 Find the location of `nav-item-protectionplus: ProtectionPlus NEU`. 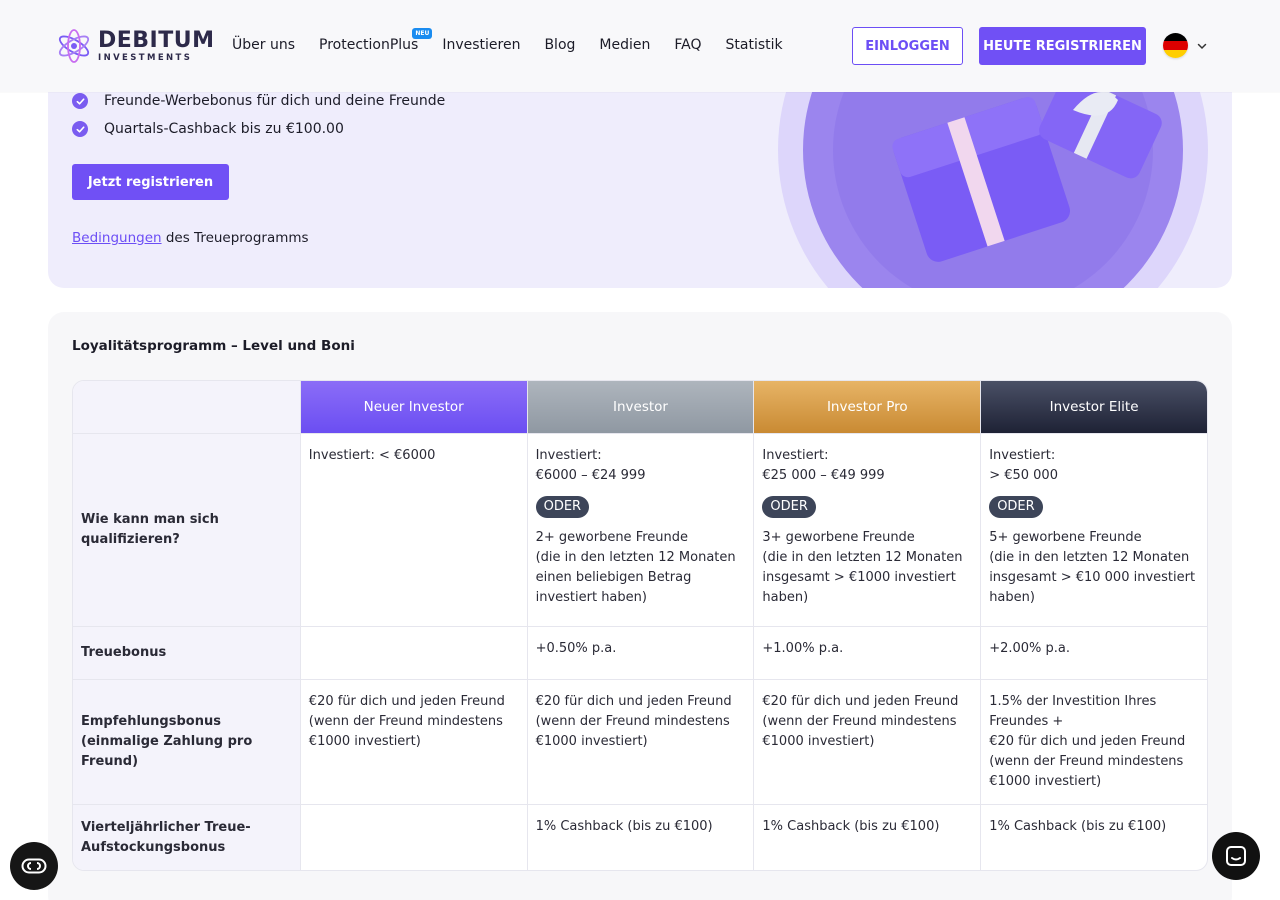

nav-item-protectionplus: ProtectionPlus NEU is located at coordinates (376, 40).